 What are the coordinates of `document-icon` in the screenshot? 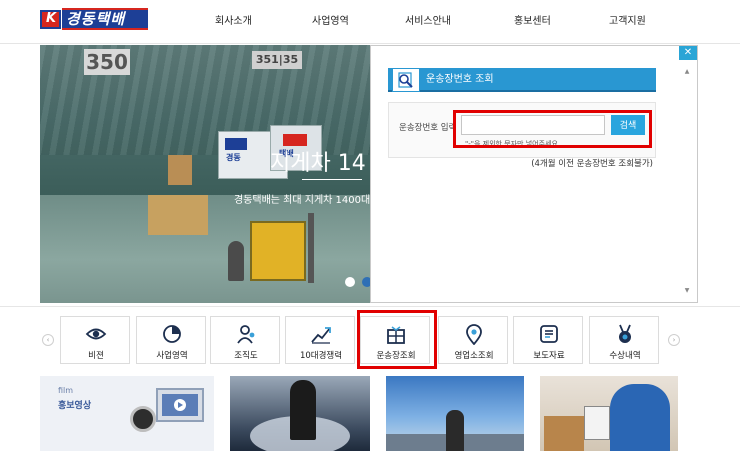 It's located at (549, 334).